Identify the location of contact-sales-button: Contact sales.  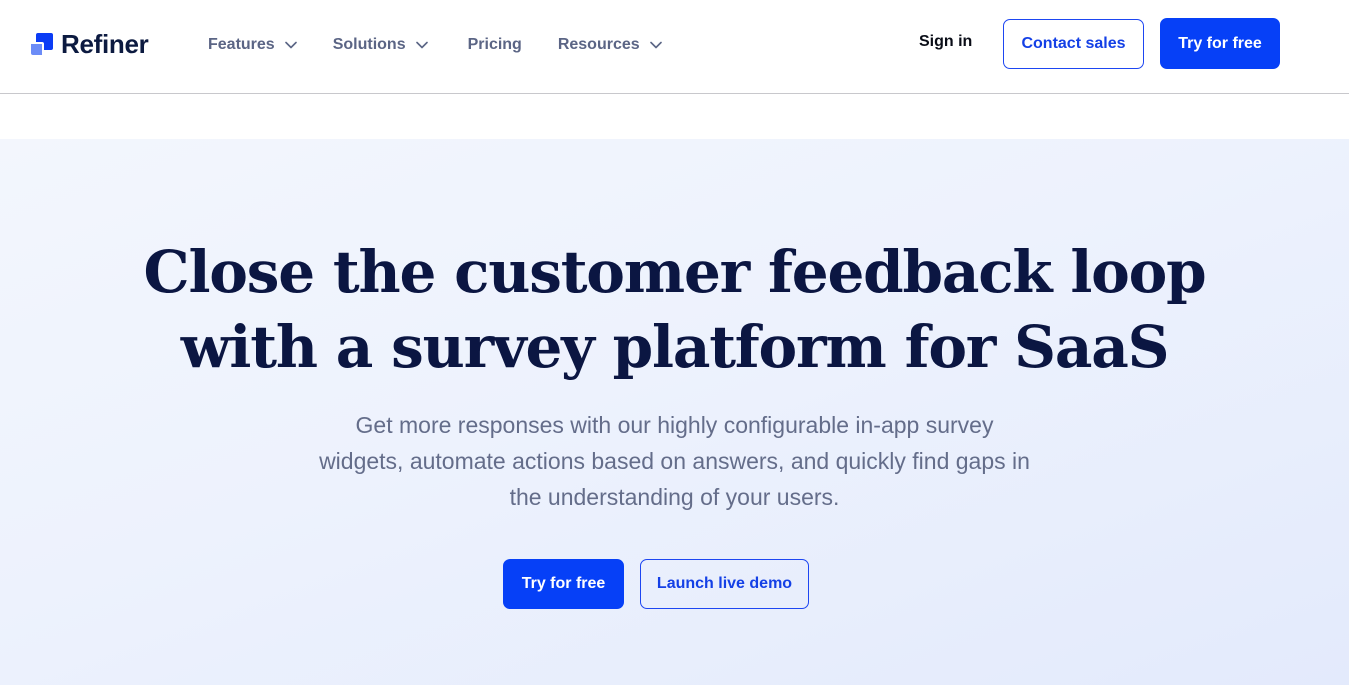
(1073, 44).